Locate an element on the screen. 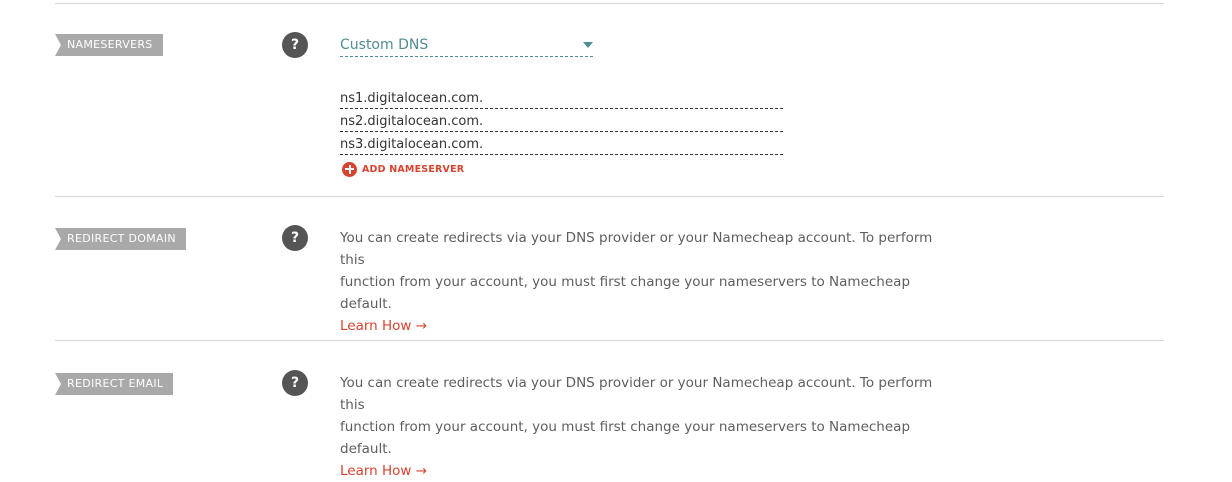 This screenshot has height=482, width=1232. redirect-email-tag: REDIRECT EMAIL is located at coordinates (114, 384).